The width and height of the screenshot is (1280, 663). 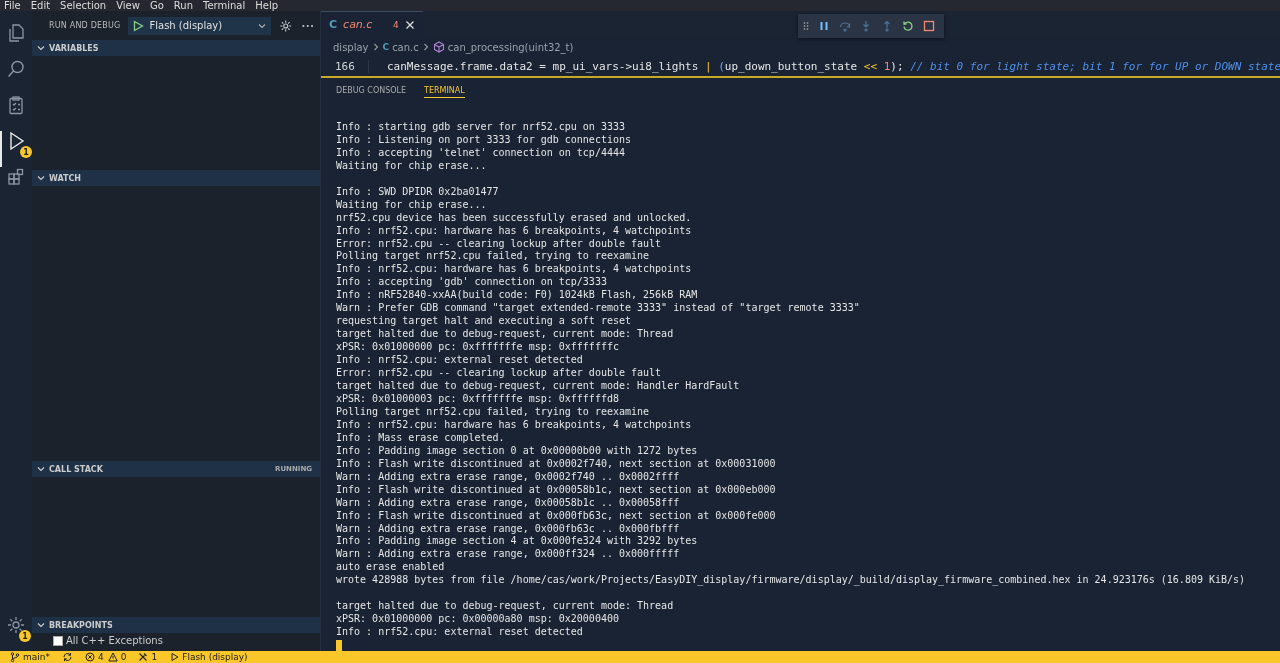 What do you see at coordinates (371, 91) in the screenshot?
I see `panel-tab: DEBUG CONSOLE` at bounding box center [371, 91].